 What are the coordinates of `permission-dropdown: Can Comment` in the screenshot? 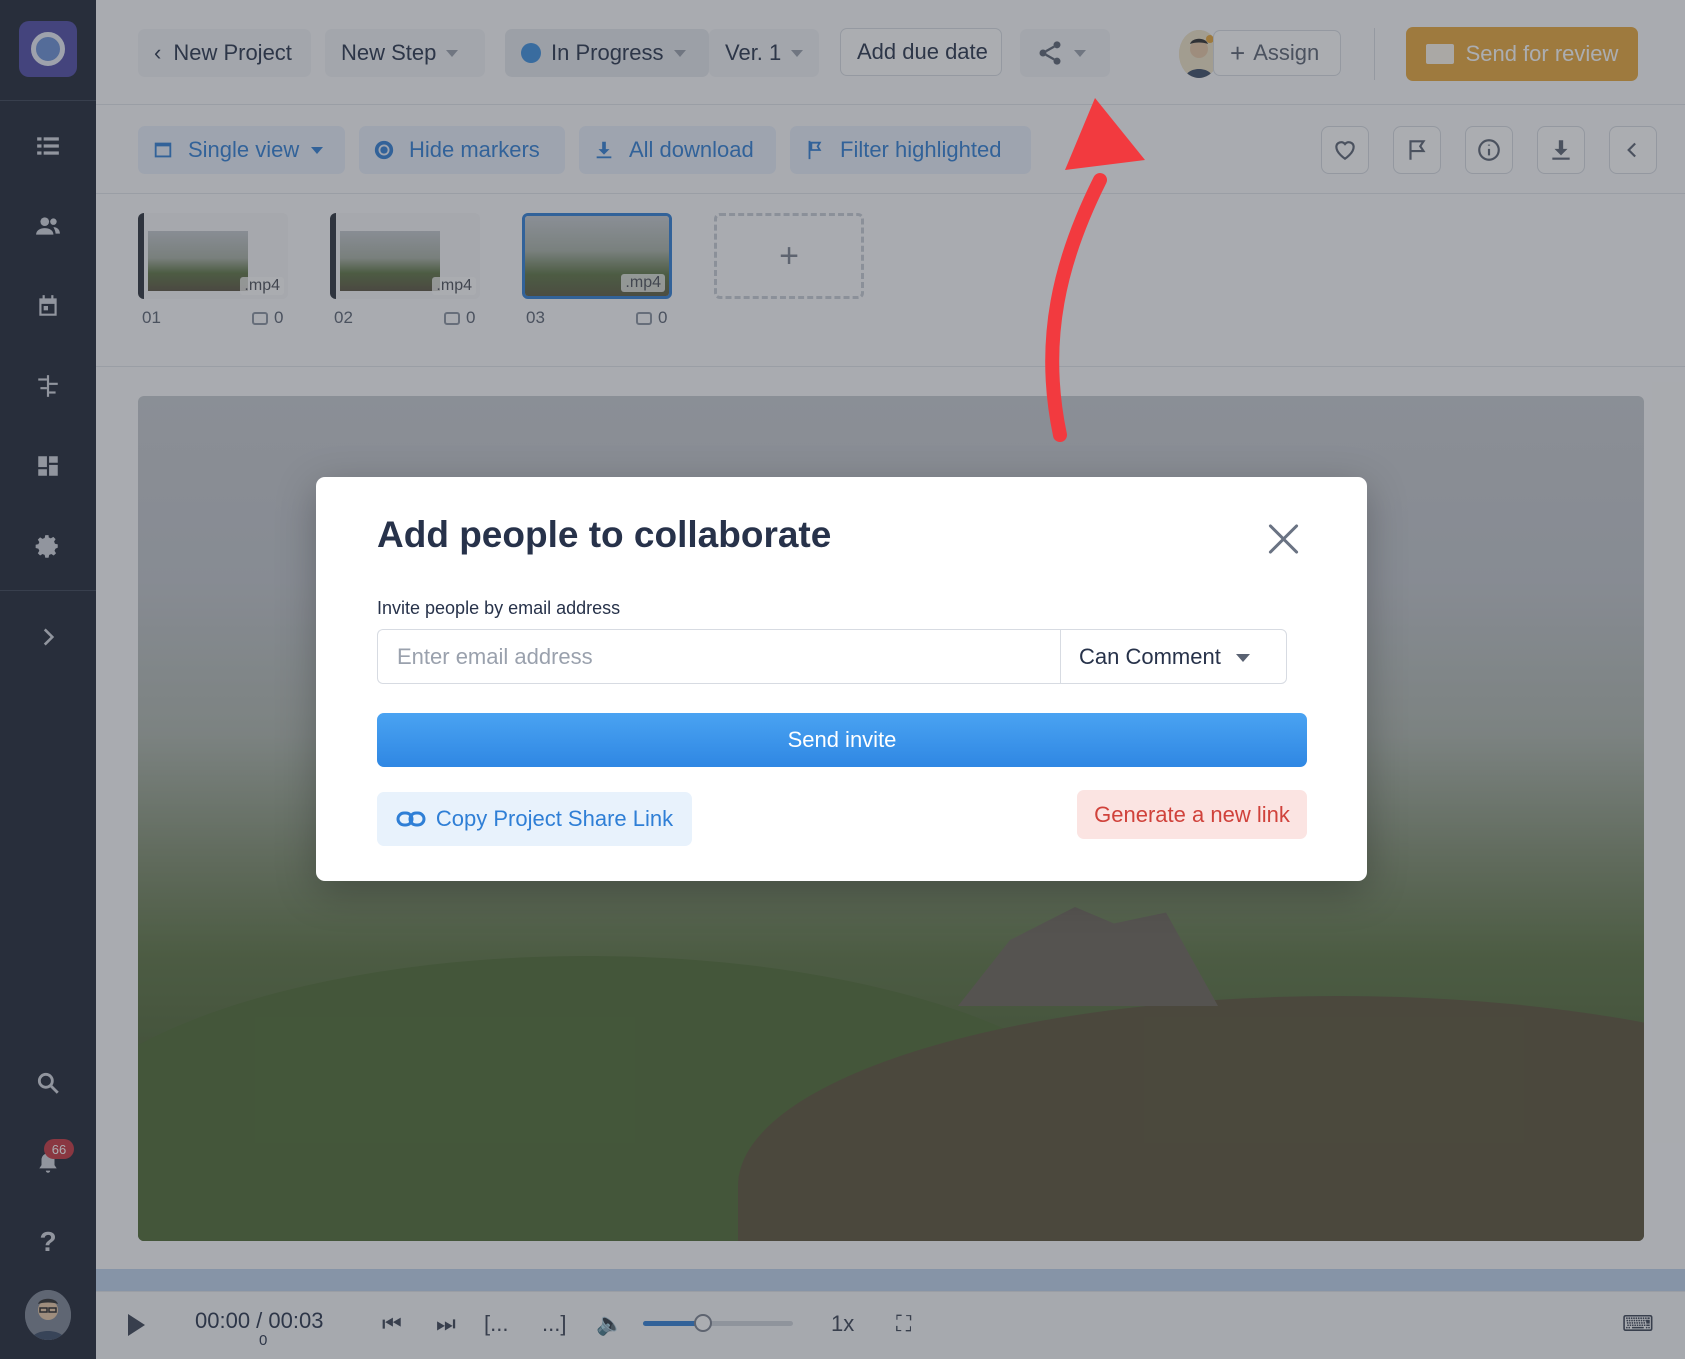 It's located at (1173, 656).